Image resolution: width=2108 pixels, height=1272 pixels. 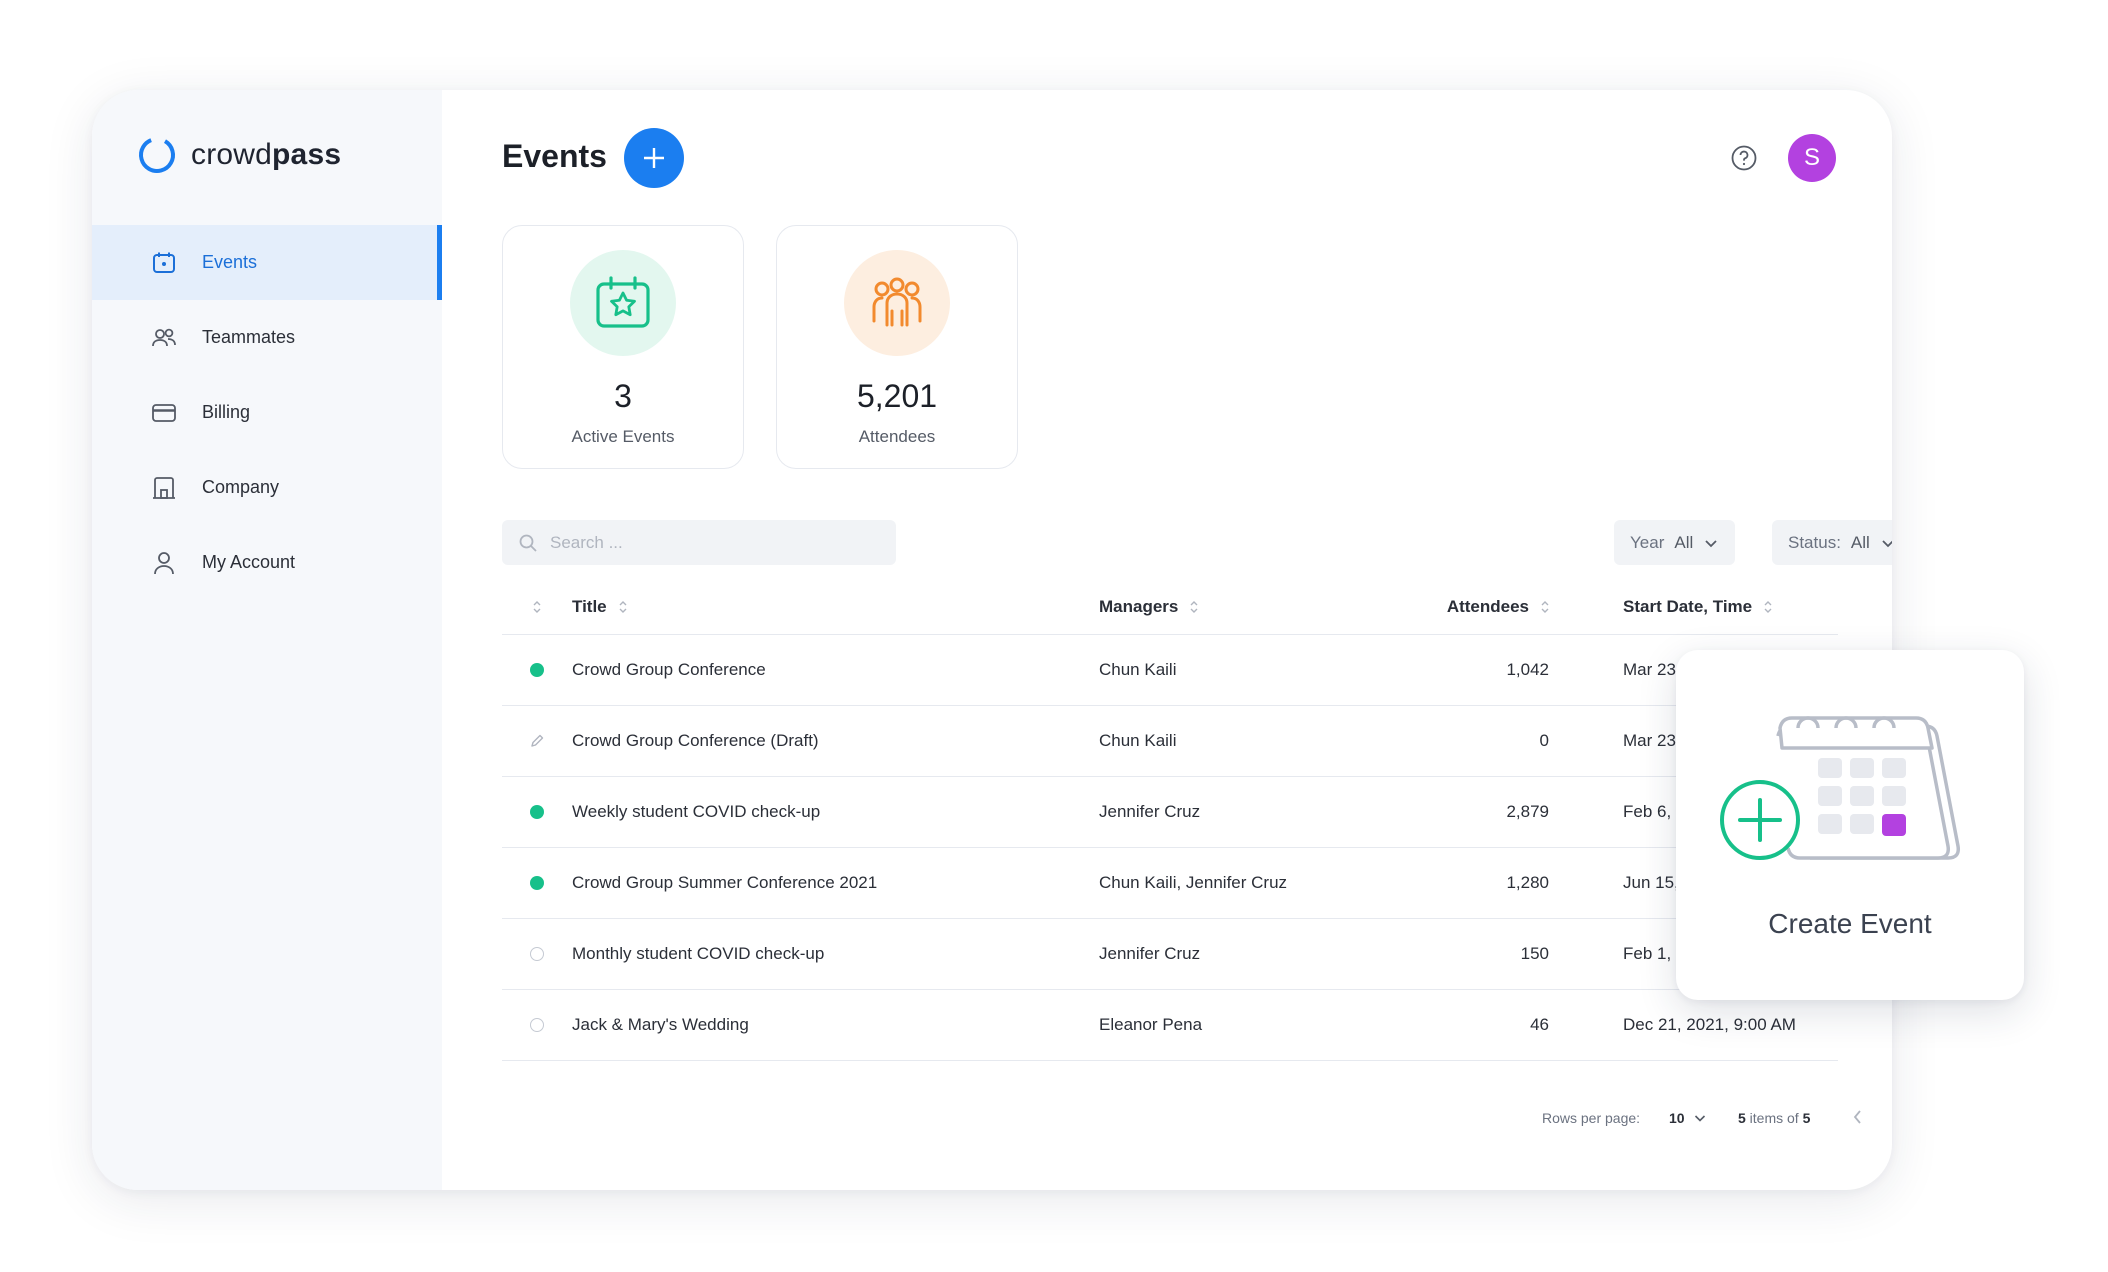 I want to click on column-header-attendees: Attendees, so click(x=1474, y=607).